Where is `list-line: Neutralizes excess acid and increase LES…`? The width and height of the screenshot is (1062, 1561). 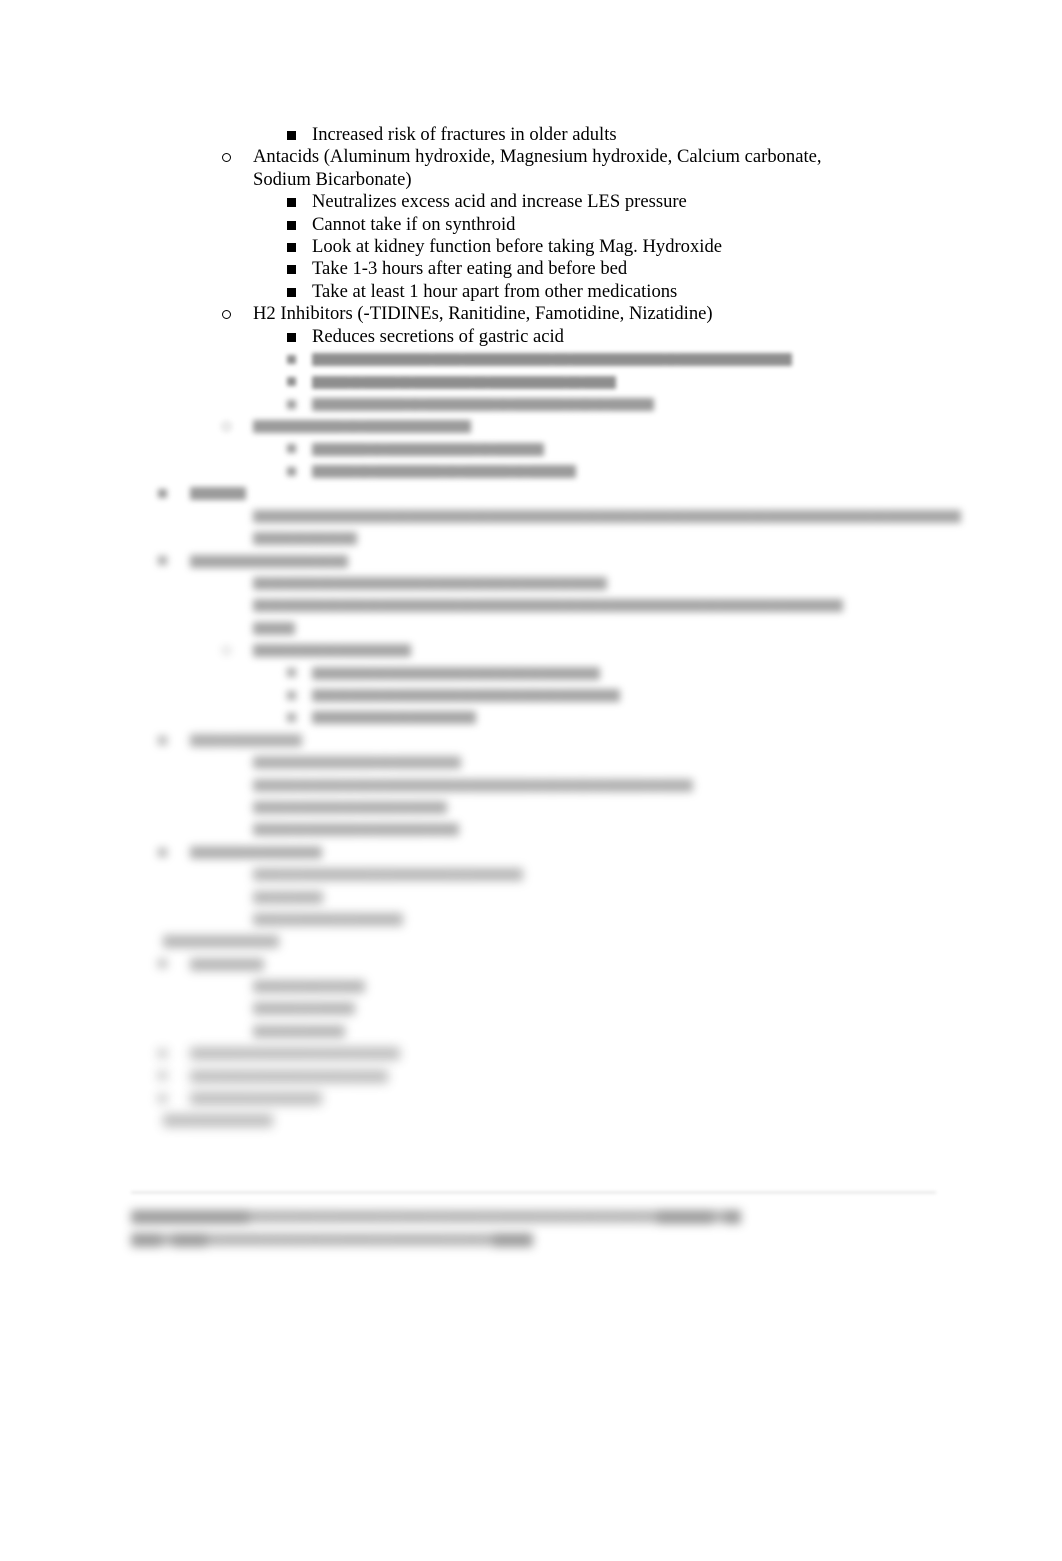 list-line: Neutralizes excess acid and increase LES… is located at coordinates (531, 202).